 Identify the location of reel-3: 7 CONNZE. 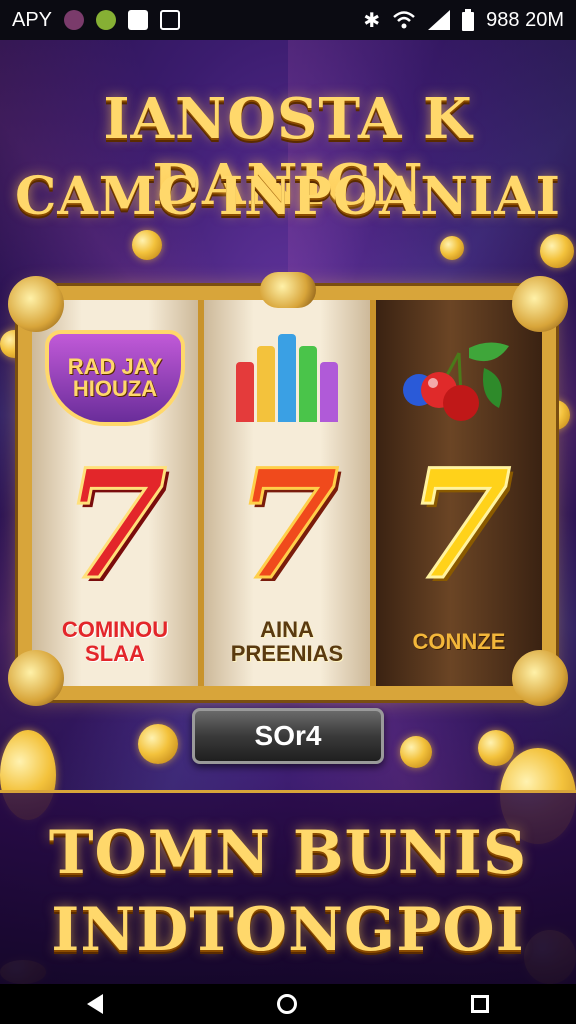
(459, 493).